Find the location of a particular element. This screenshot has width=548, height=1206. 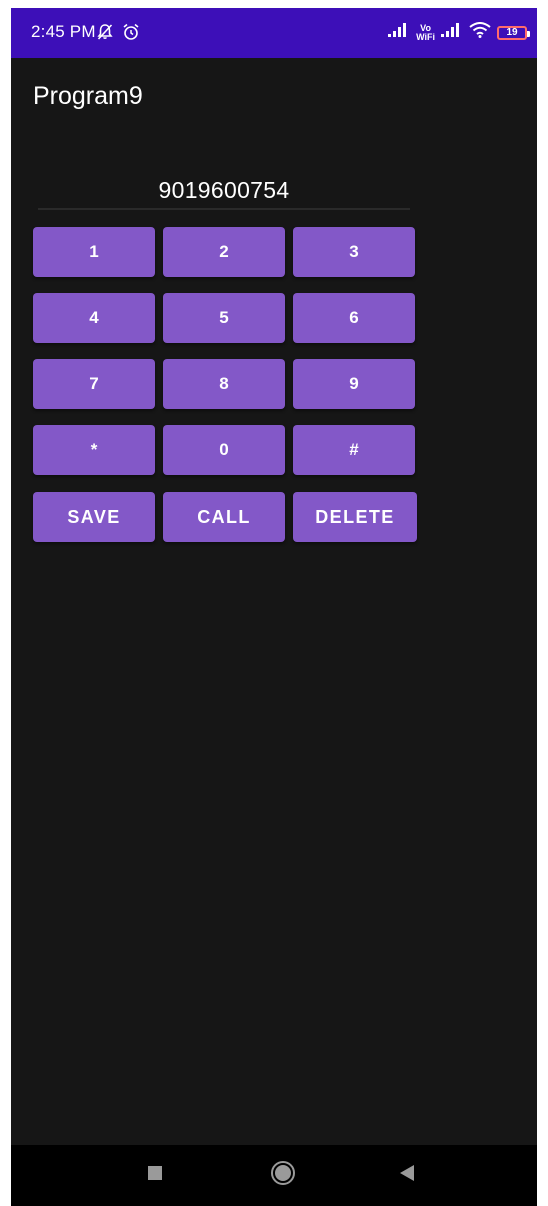

recents-button is located at coordinates (155, 1175).